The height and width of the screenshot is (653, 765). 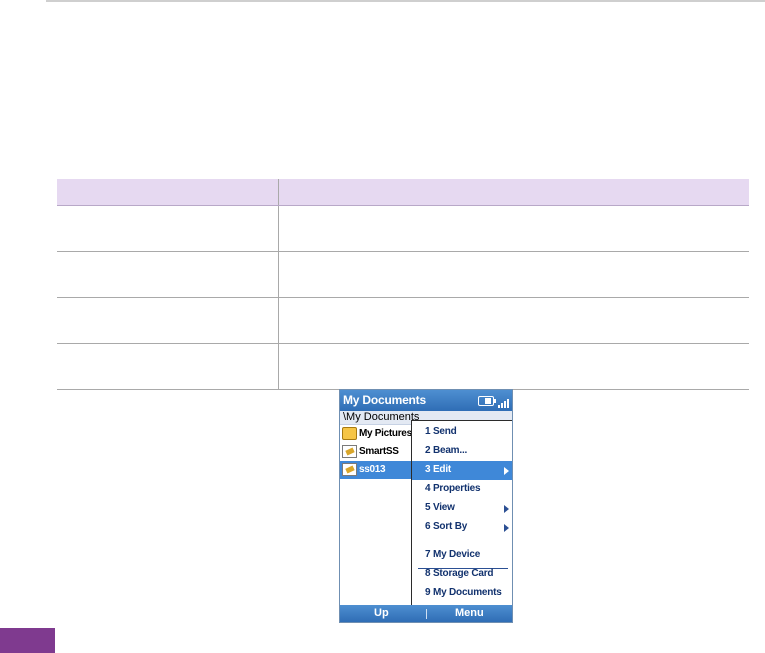 I want to click on menu-item-label: 1 Send, so click(x=441, y=431).